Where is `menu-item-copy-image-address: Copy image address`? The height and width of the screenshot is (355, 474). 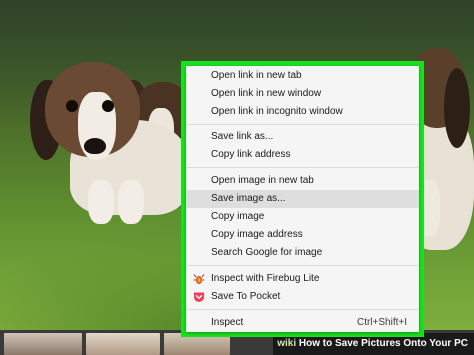
menu-item-copy-image-address: Copy image address is located at coordinates (302, 235).